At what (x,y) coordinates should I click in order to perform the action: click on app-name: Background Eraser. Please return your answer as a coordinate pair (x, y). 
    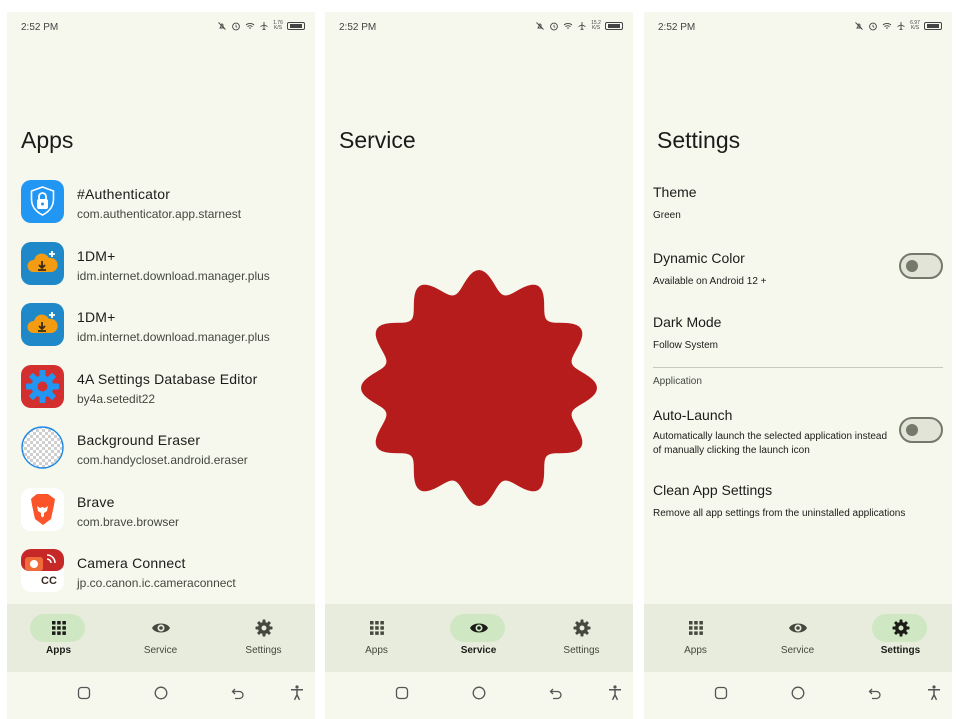
    Looking at the image, I should click on (139, 440).